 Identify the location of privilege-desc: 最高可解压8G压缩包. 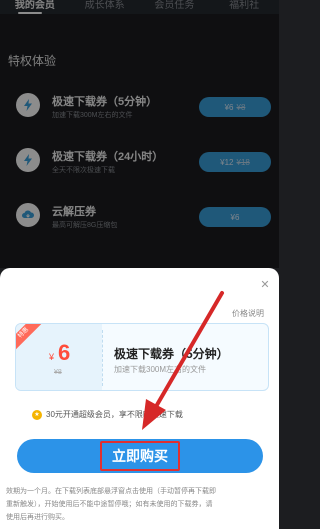
(85, 225).